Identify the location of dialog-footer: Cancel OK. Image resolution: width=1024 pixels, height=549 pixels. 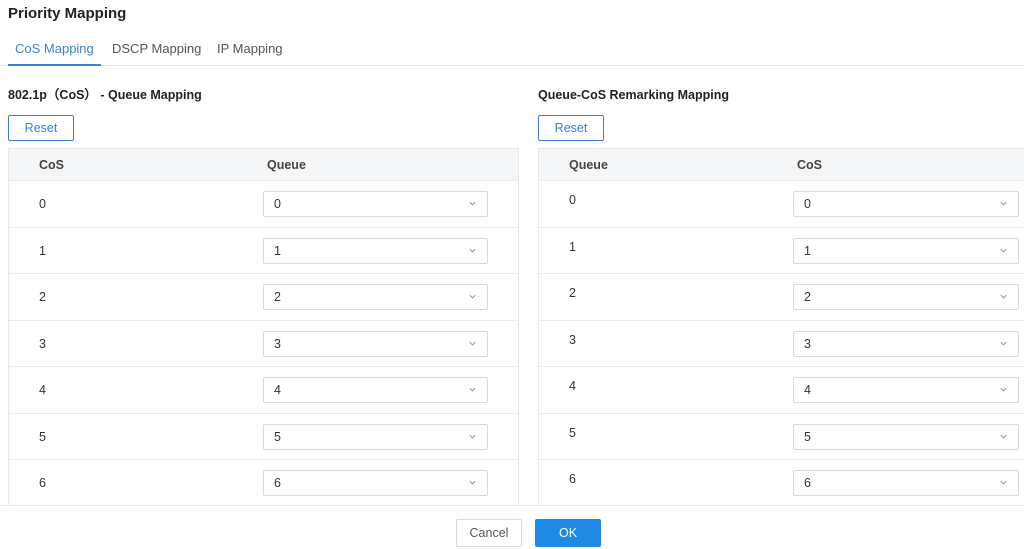
(512, 527).